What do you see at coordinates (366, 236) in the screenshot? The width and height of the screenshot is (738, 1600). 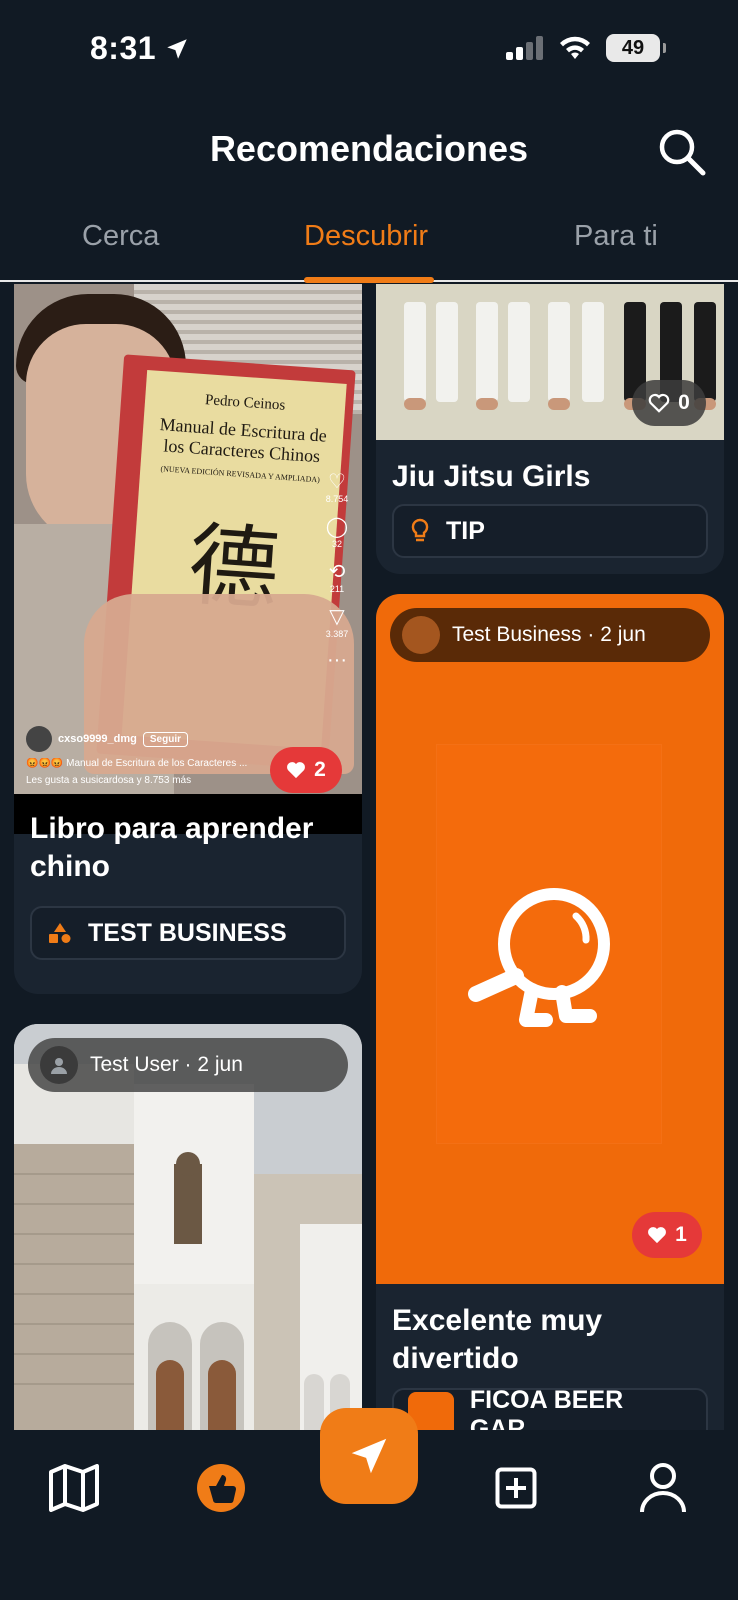 I see `tab-descubrir: Descubrir` at bounding box center [366, 236].